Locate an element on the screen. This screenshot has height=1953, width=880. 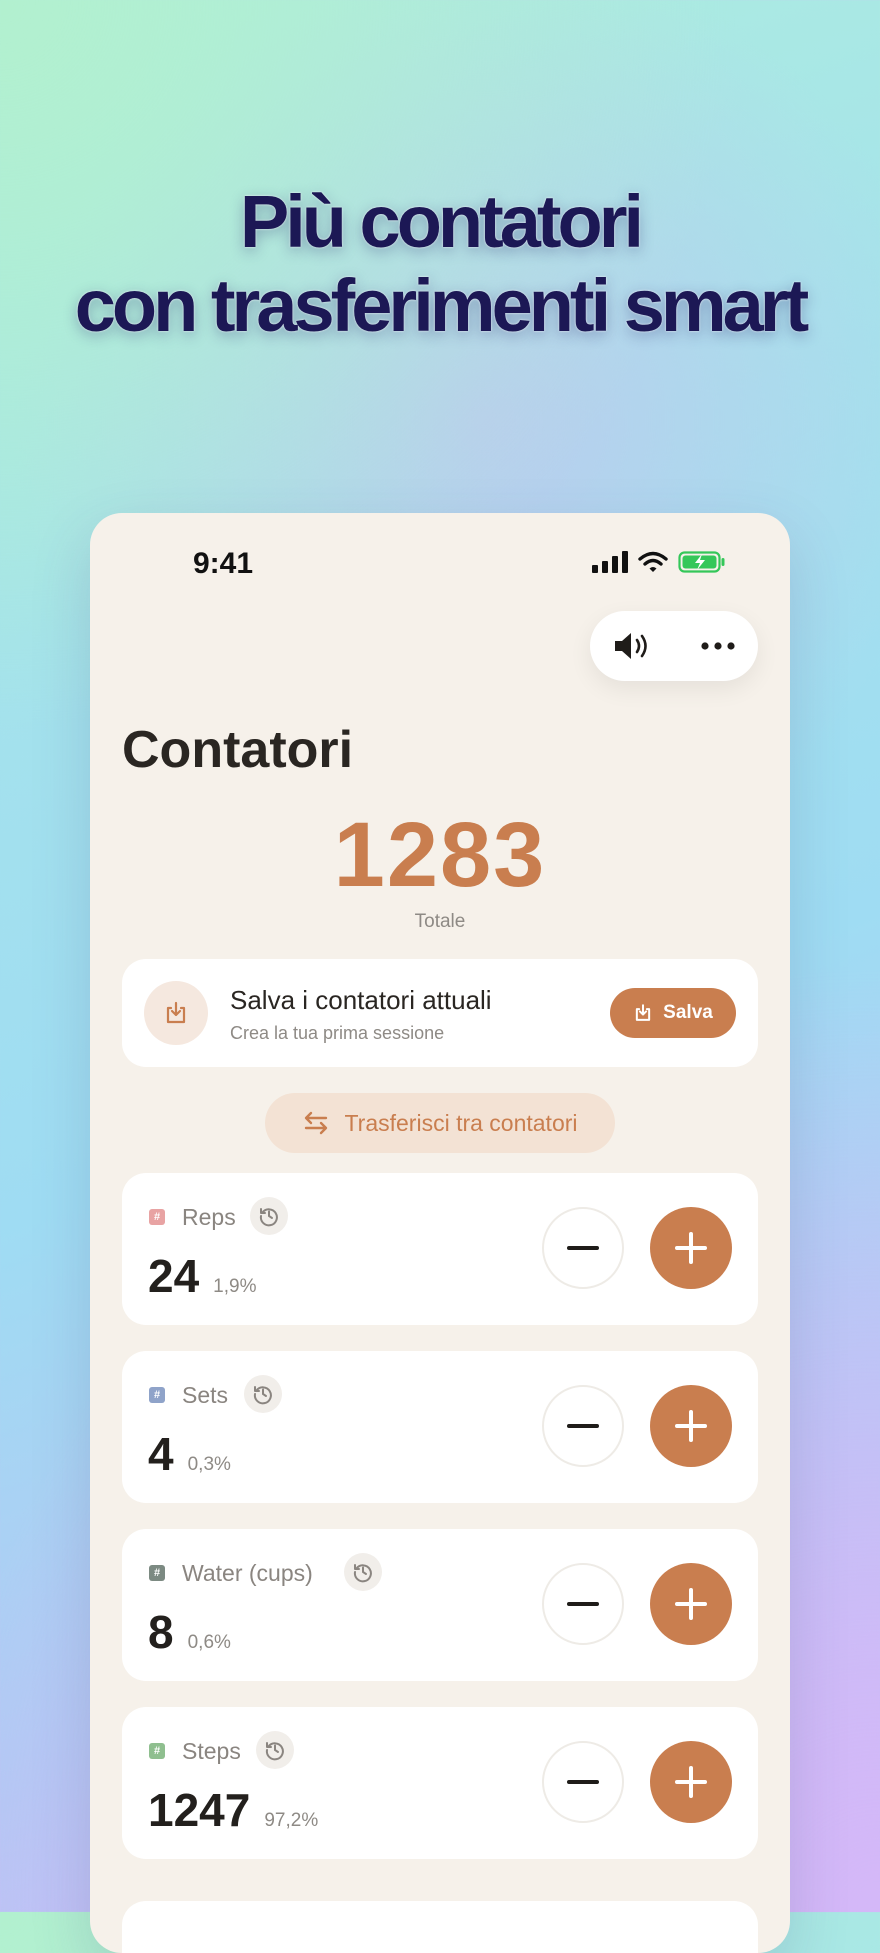
download-tray-icon is located at coordinates (176, 1012).